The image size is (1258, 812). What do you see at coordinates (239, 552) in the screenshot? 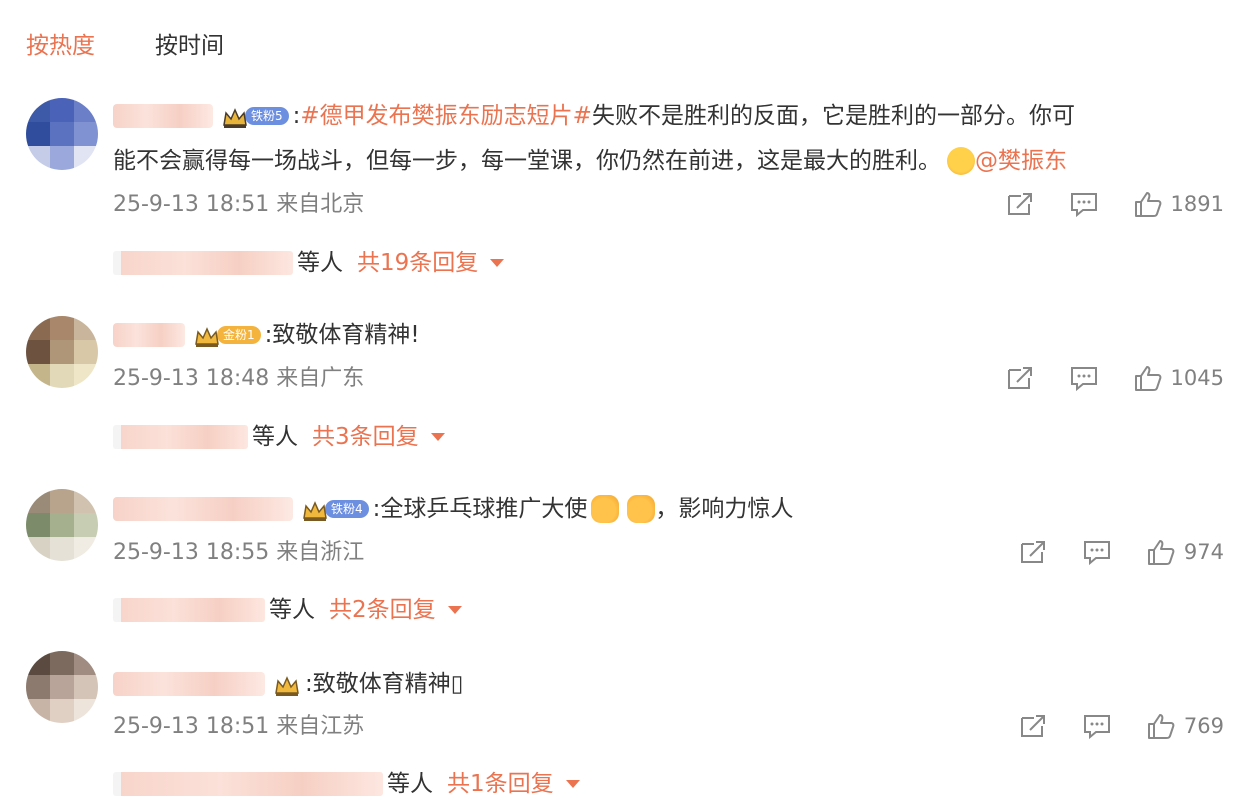
I see `comment-meta: 25-9-13 18:55 来自浙江` at bounding box center [239, 552].